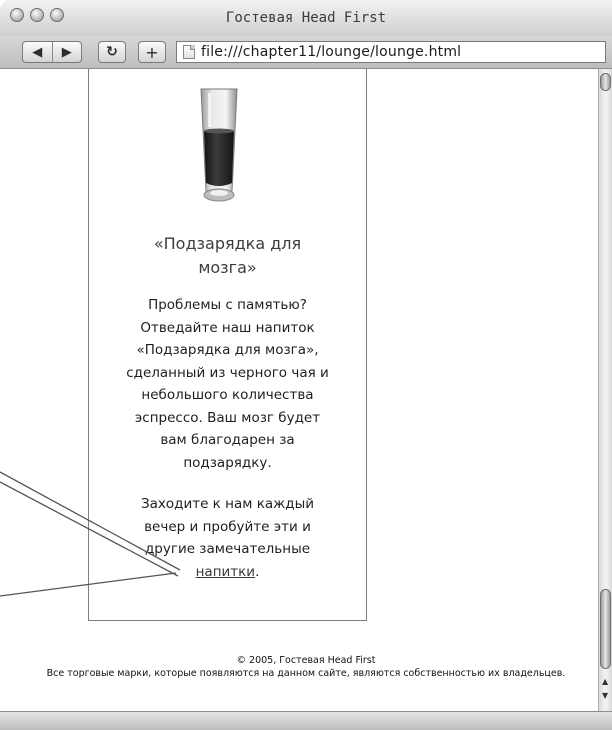 The width and height of the screenshot is (612, 730). Describe the element at coordinates (227, 440) in the screenshot. I see `description-line: вам благодарен за` at that location.